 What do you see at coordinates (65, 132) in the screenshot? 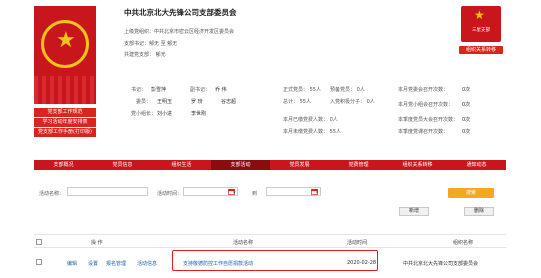
I see `side-button-work-manual: 党支部工作手册(打印版)` at bounding box center [65, 132].